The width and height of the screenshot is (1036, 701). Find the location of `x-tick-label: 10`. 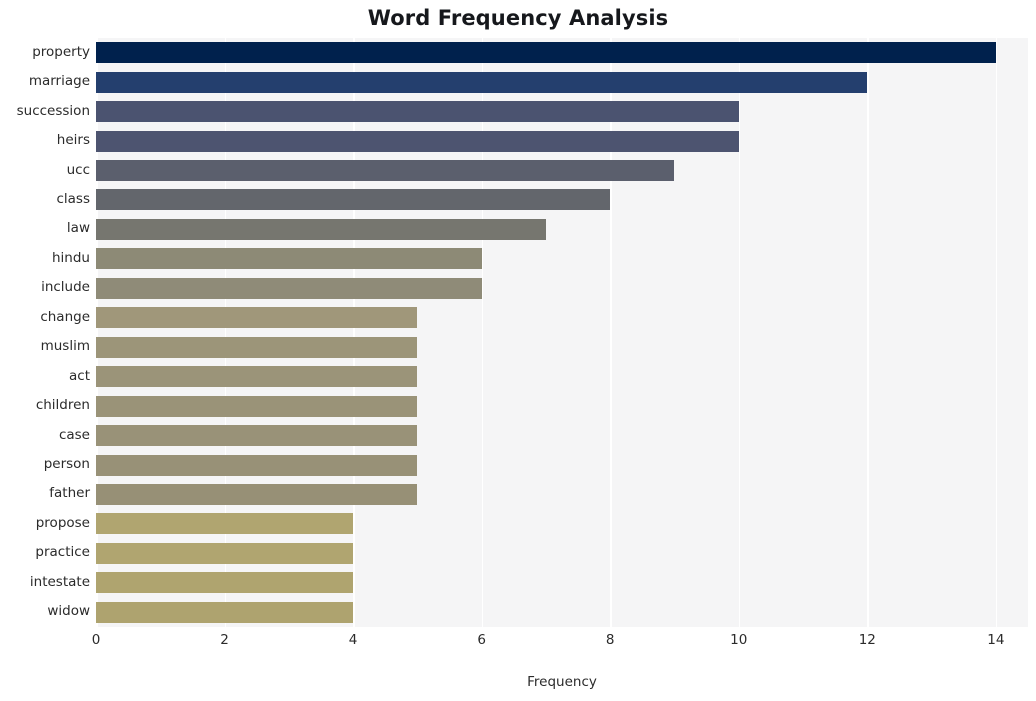

x-tick-label: 10 is located at coordinates (739, 640).